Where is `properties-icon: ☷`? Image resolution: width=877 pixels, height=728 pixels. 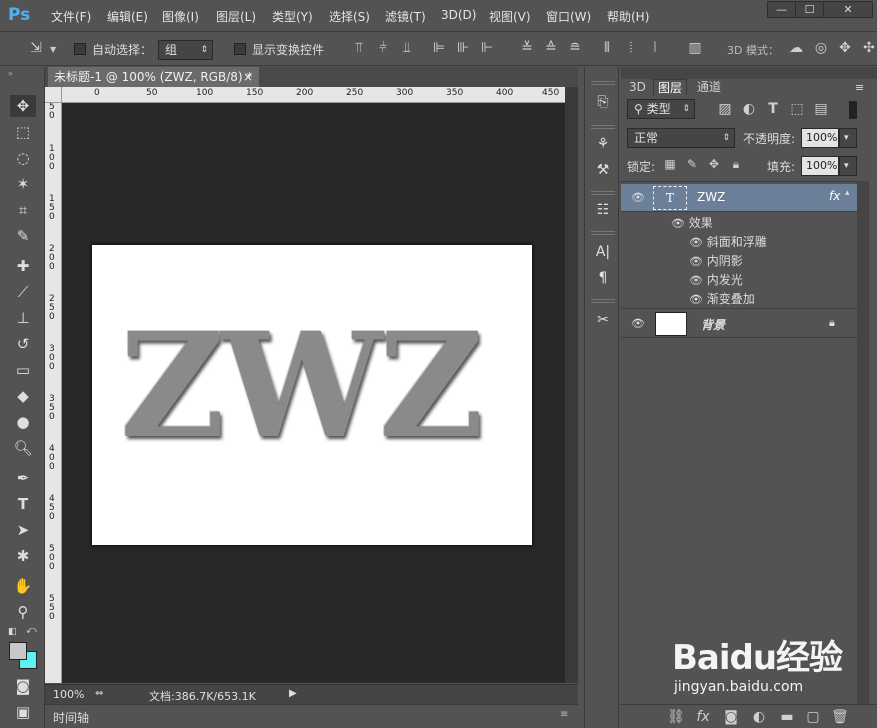 properties-icon: ☷ is located at coordinates (603, 210).